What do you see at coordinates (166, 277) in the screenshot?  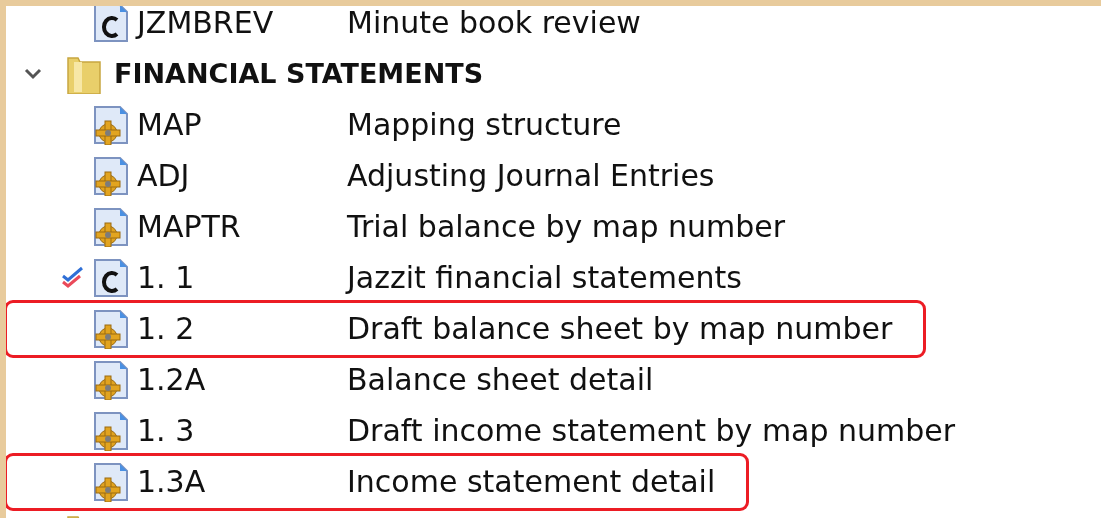 I see `item-code: 1. 1` at bounding box center [166, 277].